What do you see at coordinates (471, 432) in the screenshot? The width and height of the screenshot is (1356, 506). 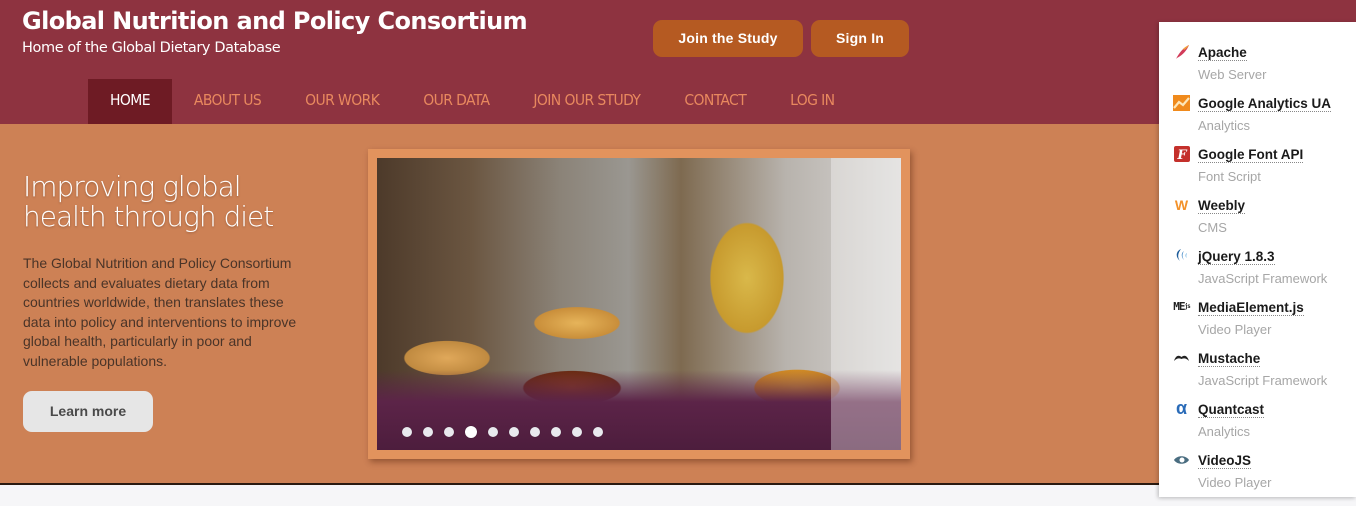 I see `slider-dot-active` at bounding box center [471, 432].